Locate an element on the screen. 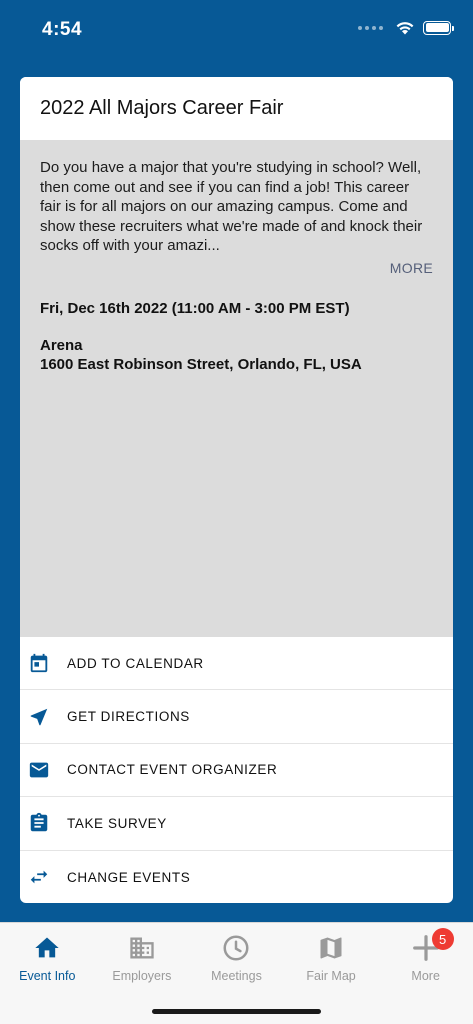 The height and width of the screenshot is (1024, 473). tab-bar: Event Info Employers Meetings Fair Map 5 is located at coordinates (236, 973).